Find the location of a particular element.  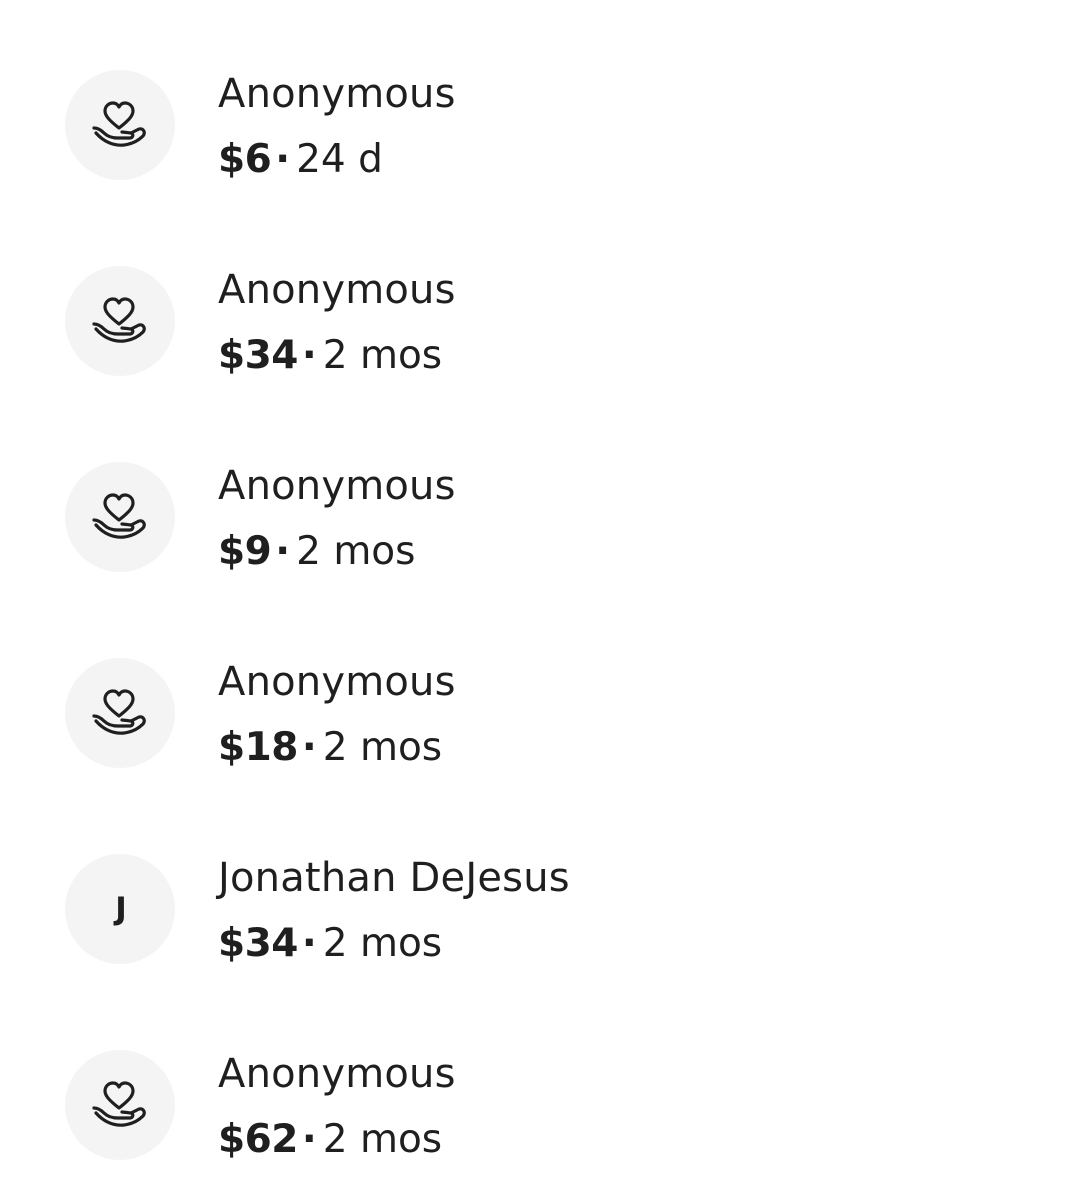

donor-name: Jonathan DeJesus is located at coordinates (394, 878).